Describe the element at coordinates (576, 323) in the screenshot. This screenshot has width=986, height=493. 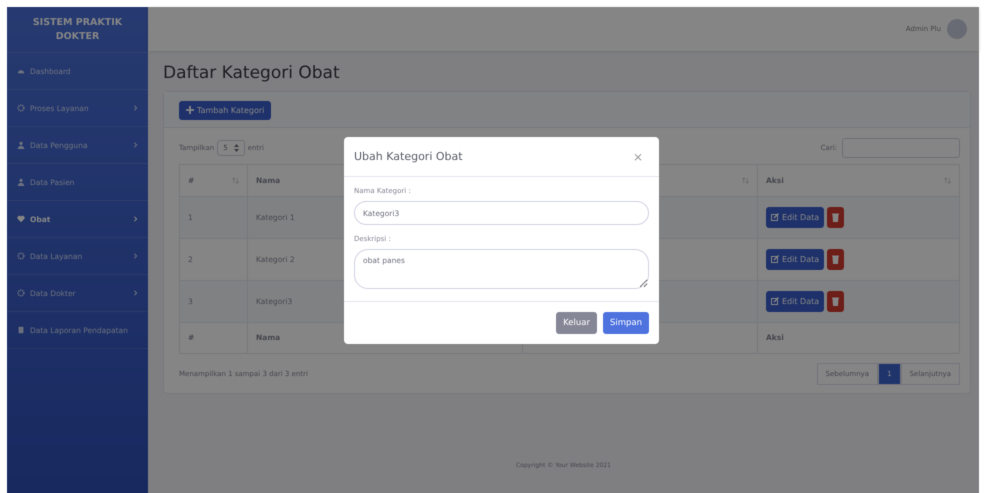
I see `exit-button: Keluar` at that location.